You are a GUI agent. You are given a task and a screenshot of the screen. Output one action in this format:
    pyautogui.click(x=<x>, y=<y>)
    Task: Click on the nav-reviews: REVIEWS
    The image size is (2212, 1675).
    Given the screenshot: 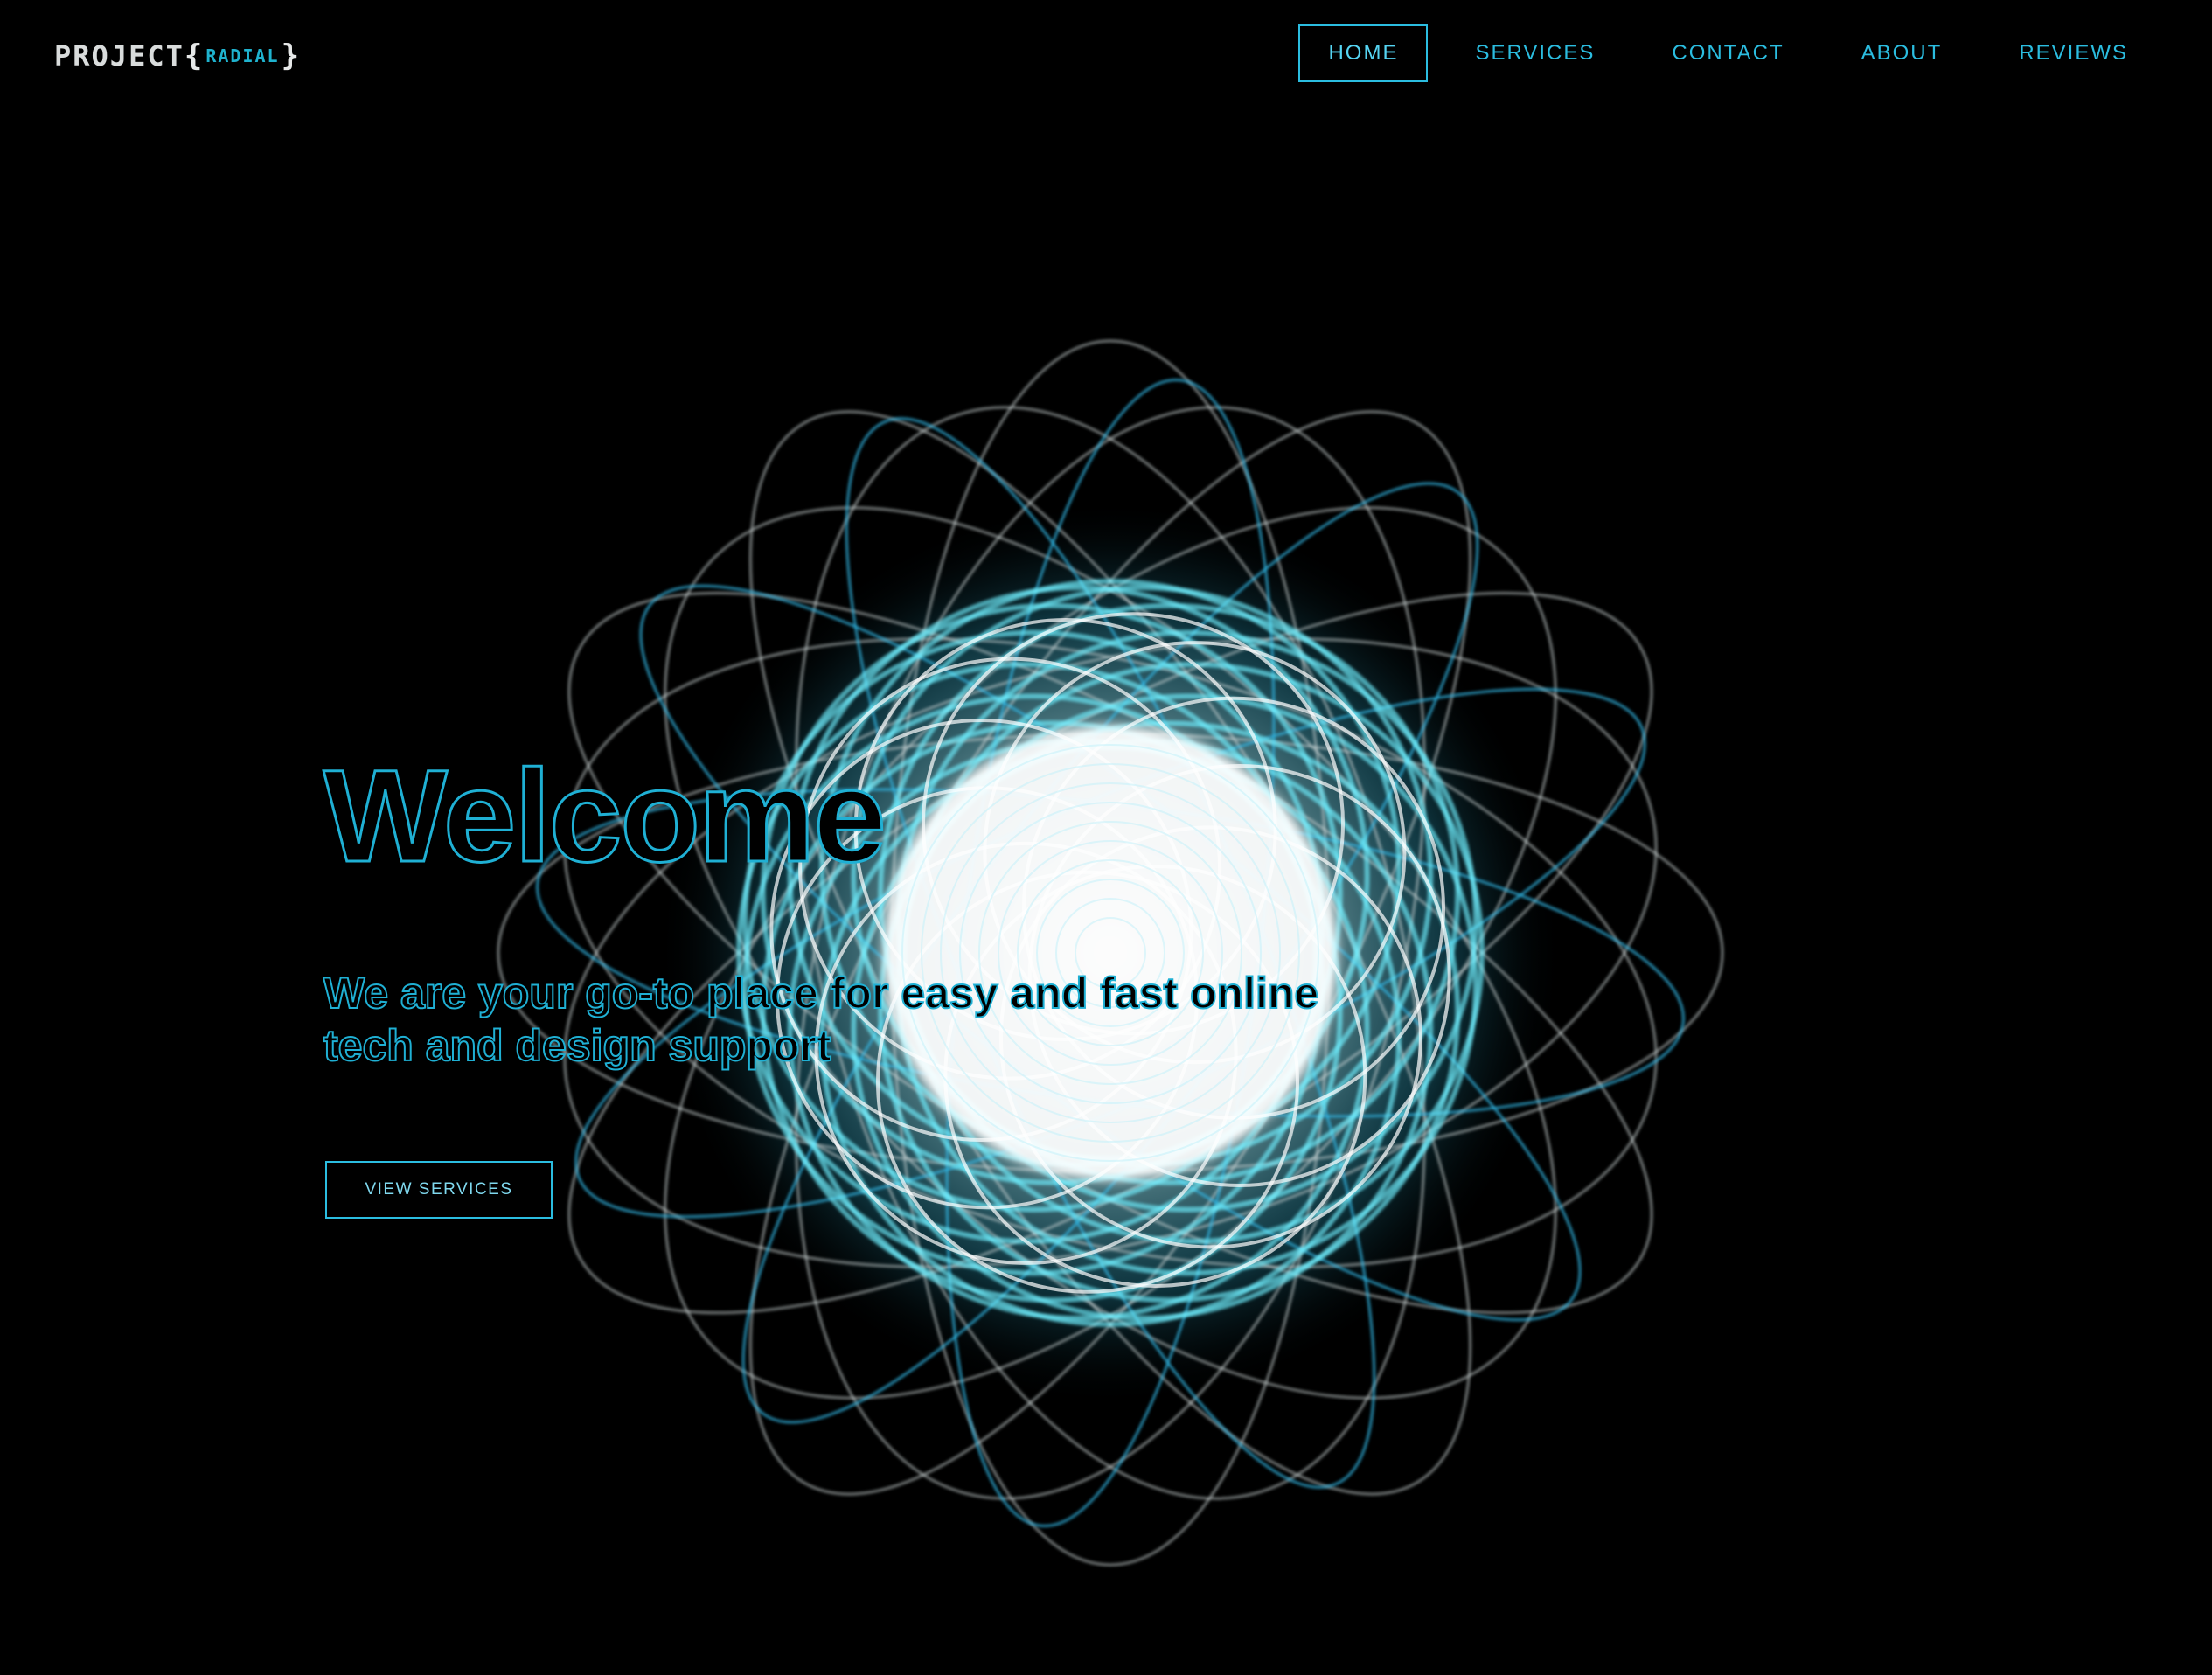 What is the action you would take?
    pyautogui.click(x=2073, y=53)
    